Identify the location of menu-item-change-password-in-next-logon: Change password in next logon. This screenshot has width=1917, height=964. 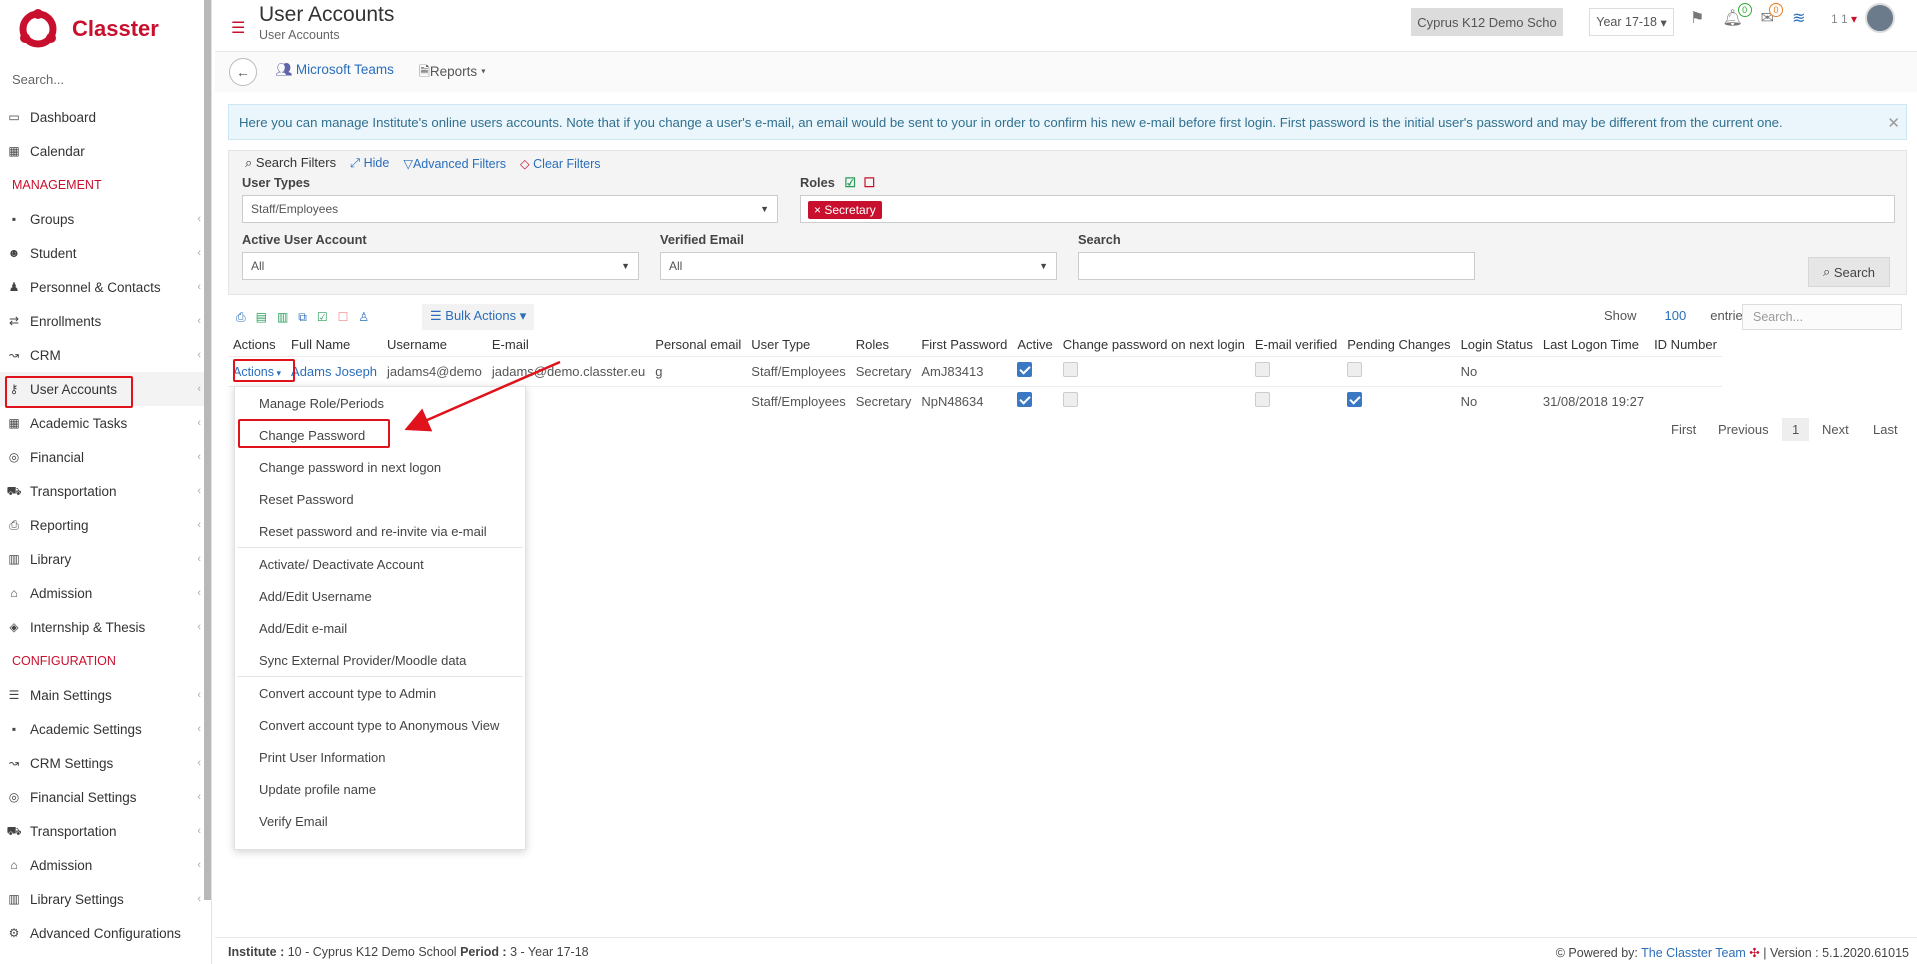
(380, 467).